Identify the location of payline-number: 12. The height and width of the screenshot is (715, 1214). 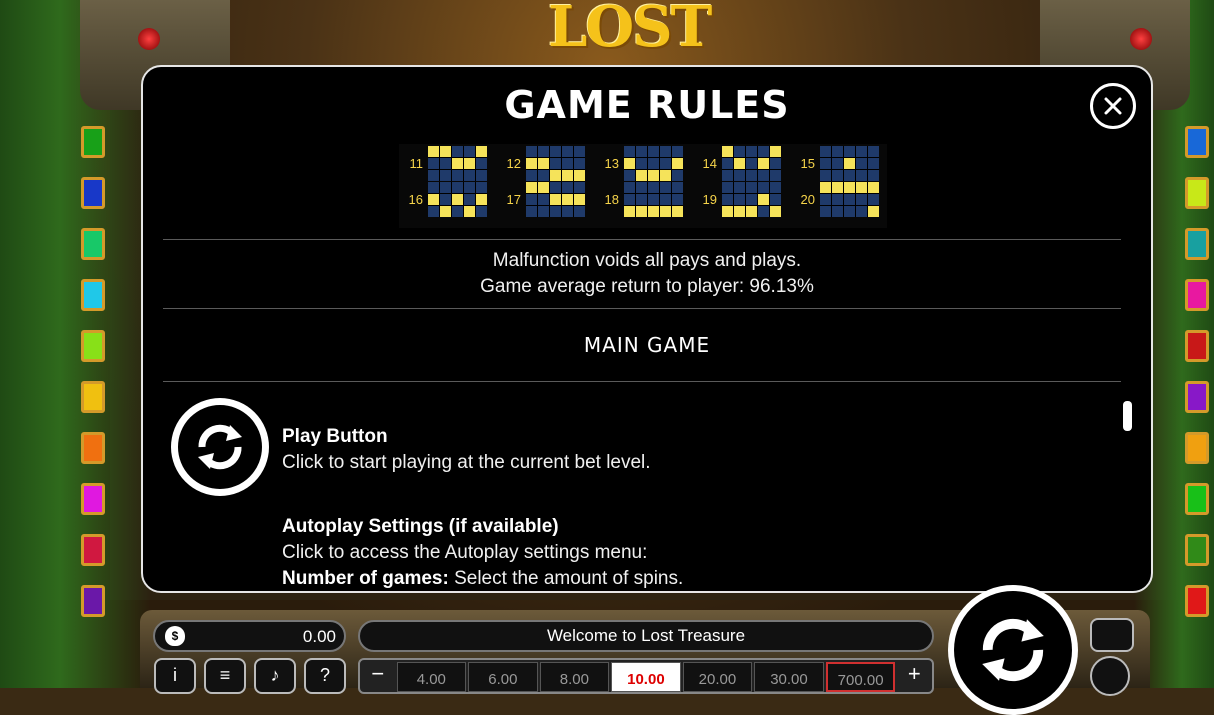
(513, 163).